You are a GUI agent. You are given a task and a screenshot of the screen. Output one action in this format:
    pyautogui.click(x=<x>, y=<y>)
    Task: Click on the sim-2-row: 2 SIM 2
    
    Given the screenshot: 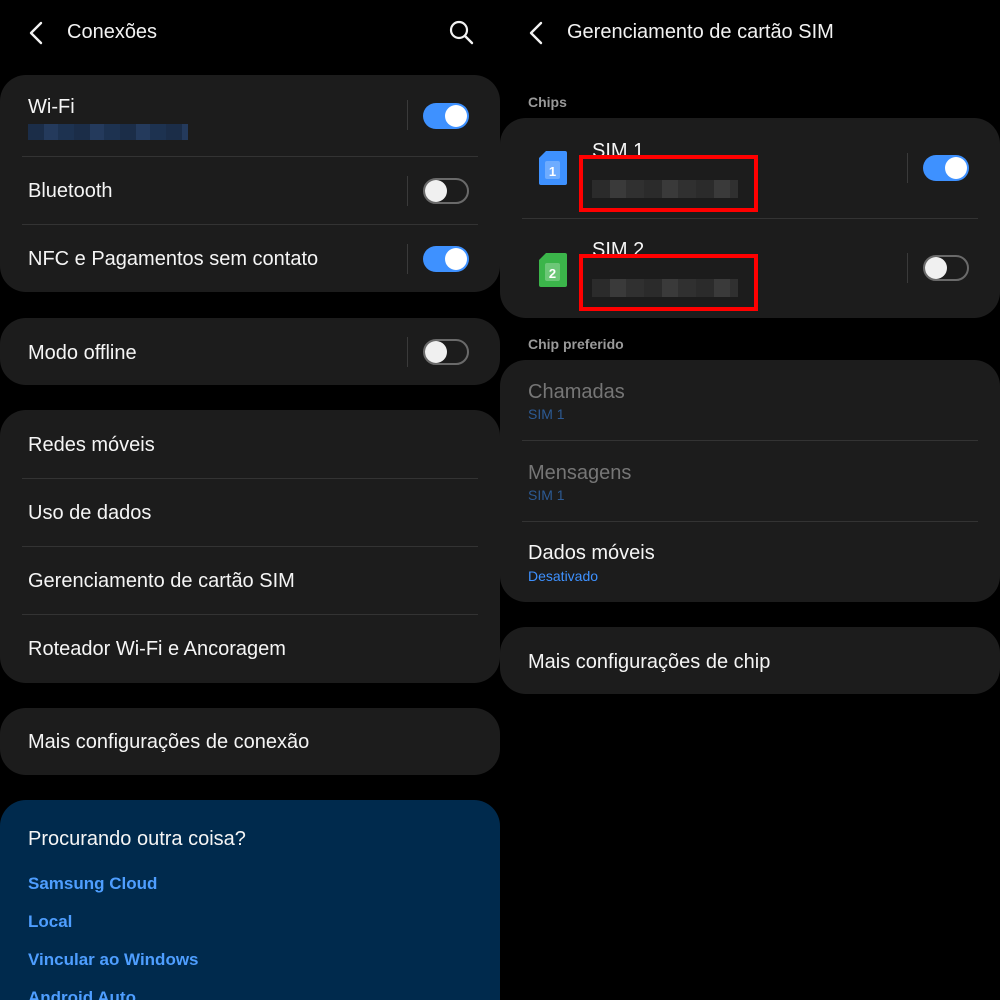 What is the action you would take?
    pyautogui.click(x=750, y=268)
    